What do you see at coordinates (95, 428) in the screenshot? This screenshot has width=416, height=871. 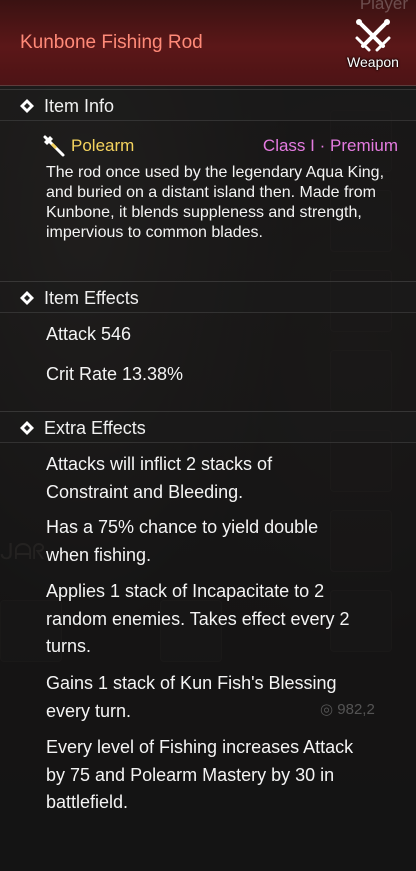 I see `section-heading: Extra Effects` at bounding box center [95, 428].